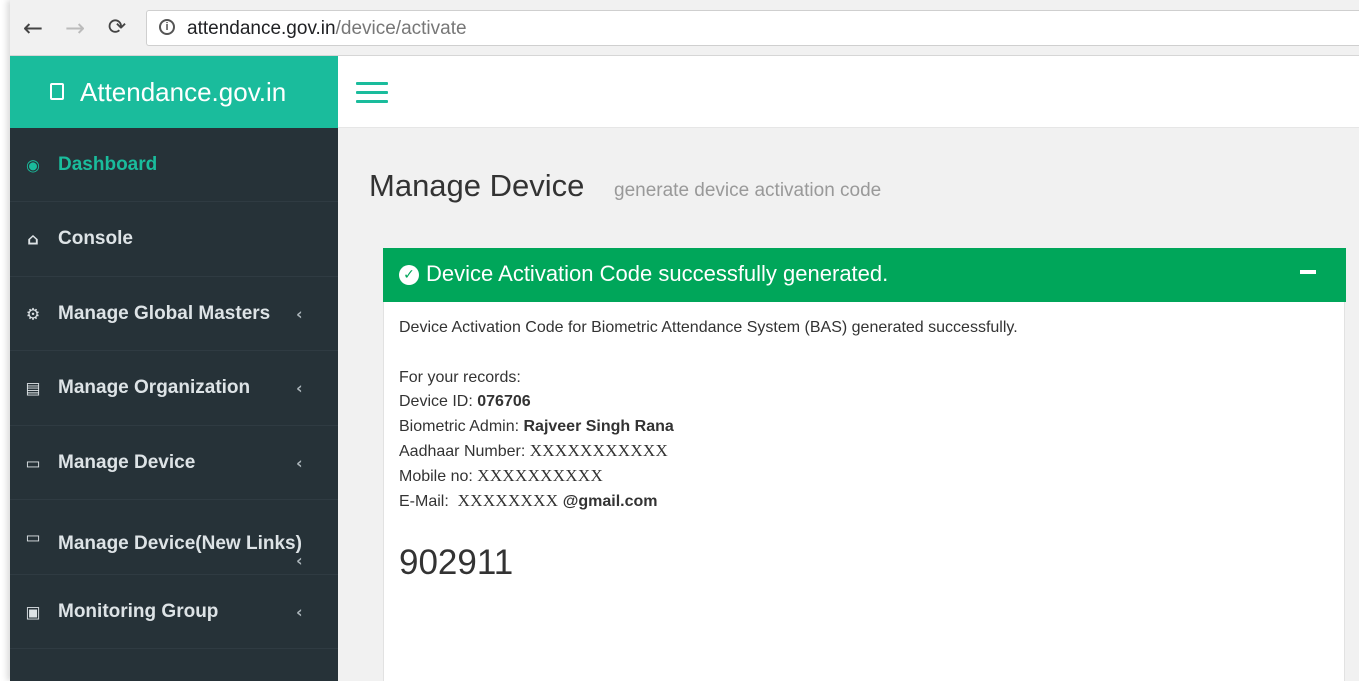 The image size is (1359, 681). I want to click on mobile-row: Mobile no: XXXXXXXXXX, so click(501, 476).